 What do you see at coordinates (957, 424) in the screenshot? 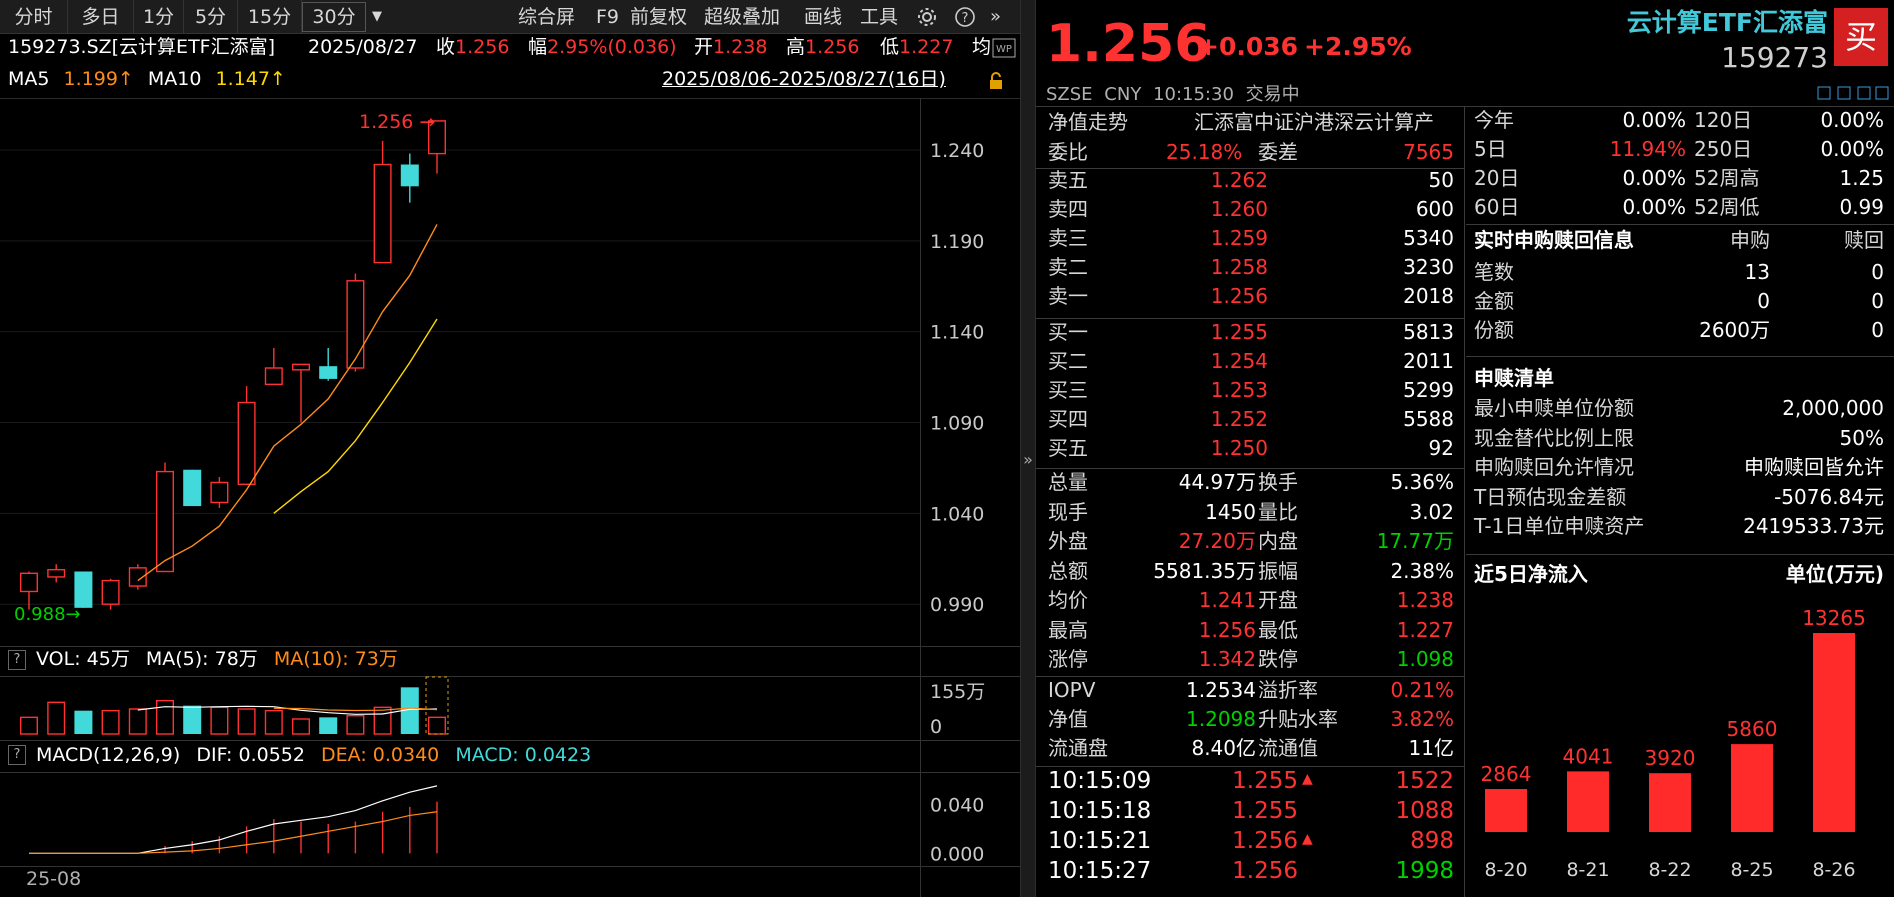
I see `y-tick-label: 1.090` at bounding box center [957, 424].